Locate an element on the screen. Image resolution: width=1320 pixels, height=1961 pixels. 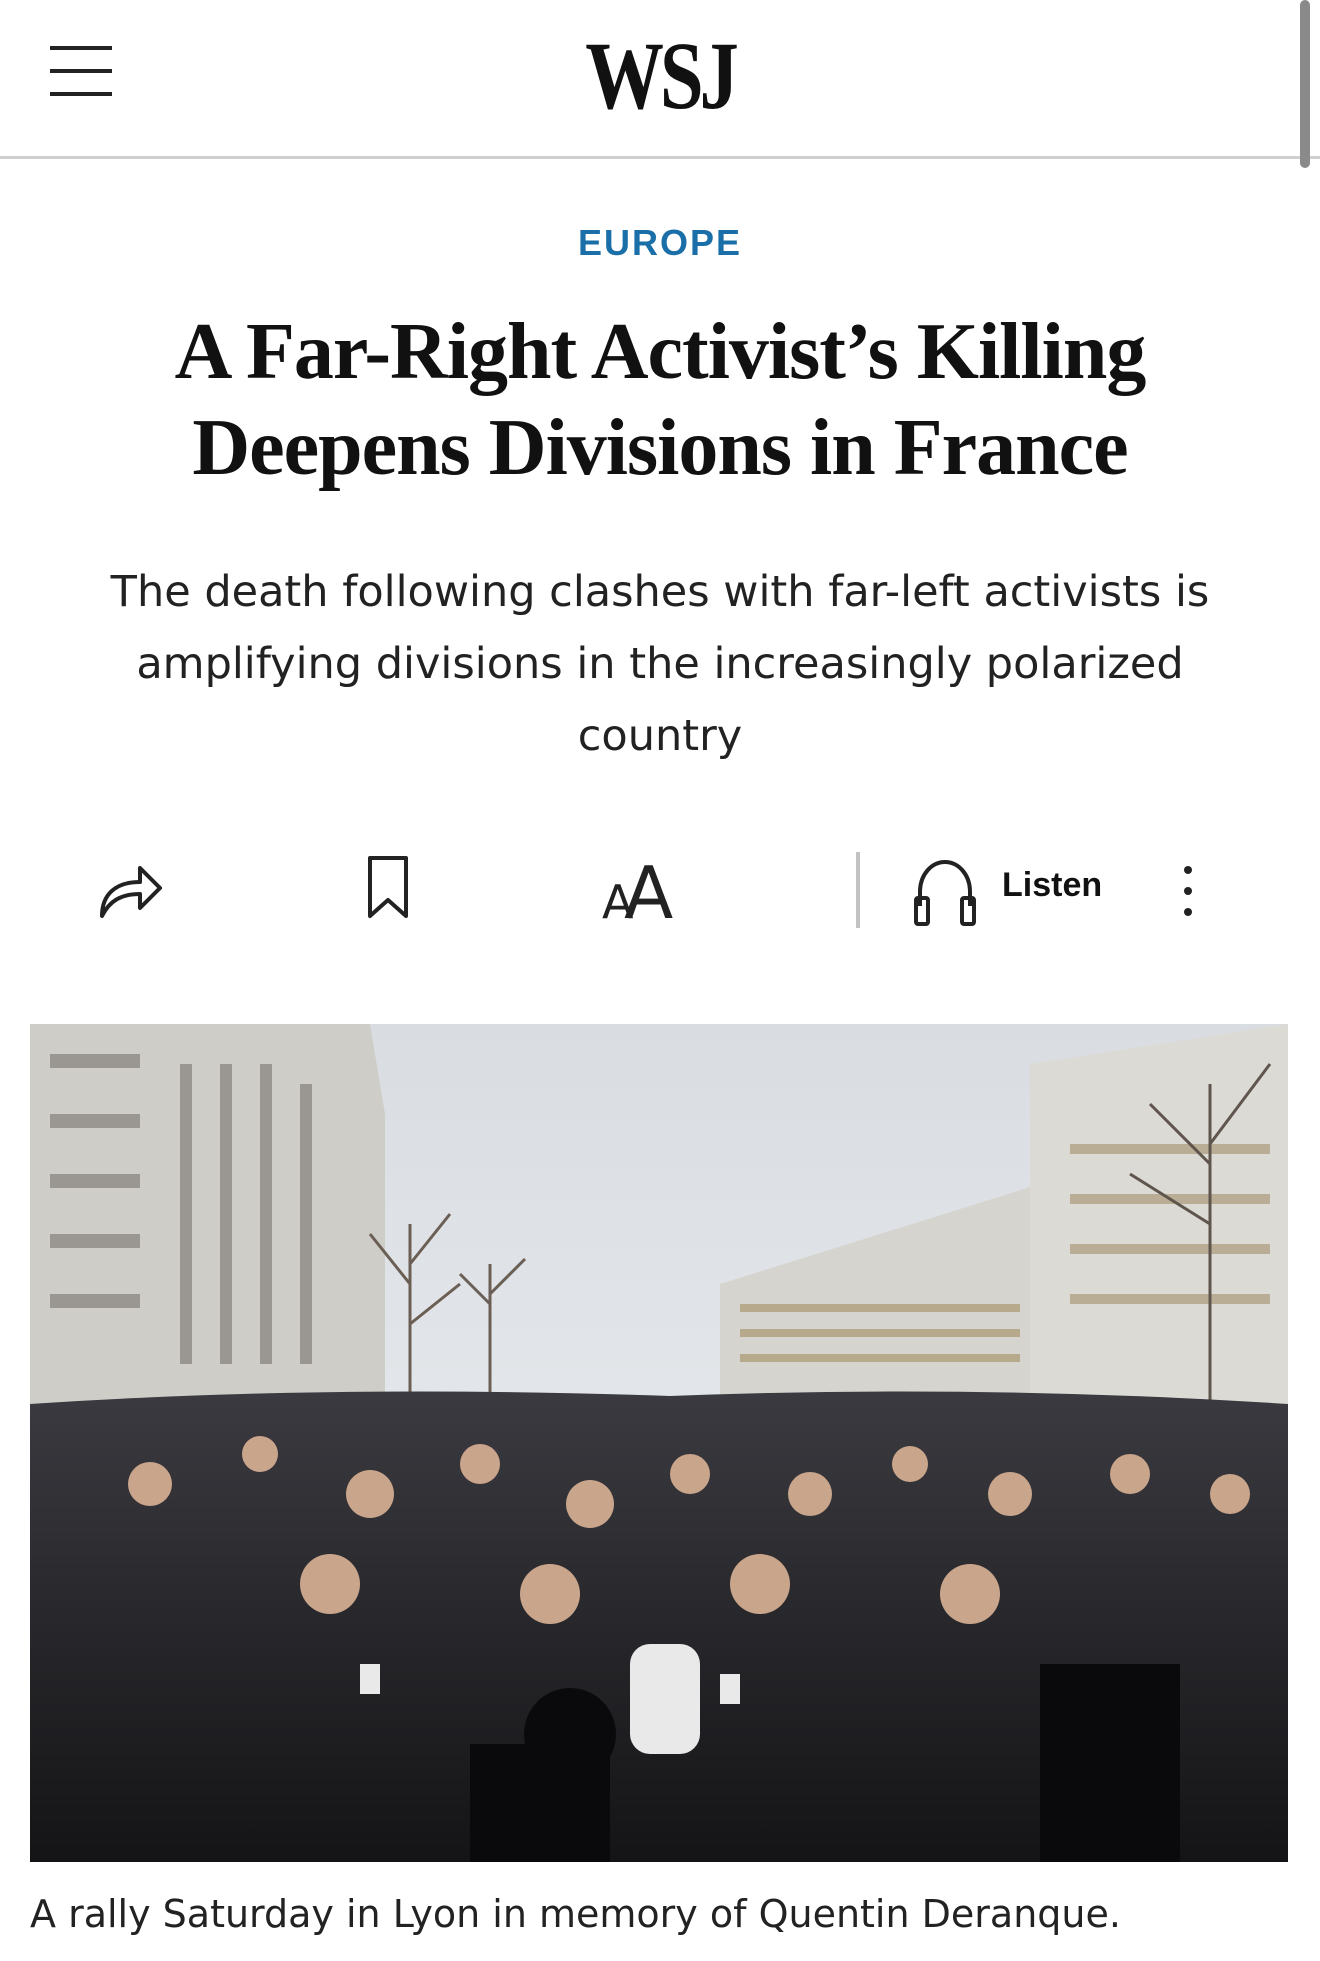
wsj-logo: WSJ is located at coordinates (660, 76).